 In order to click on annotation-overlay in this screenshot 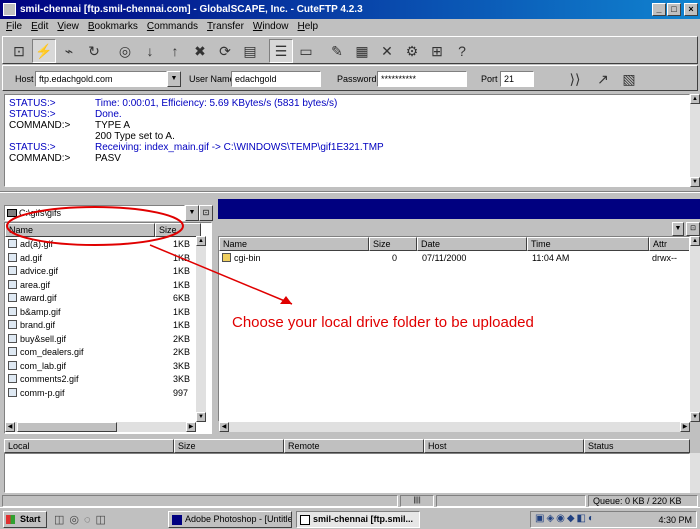, I will do `click(149, 255)`.